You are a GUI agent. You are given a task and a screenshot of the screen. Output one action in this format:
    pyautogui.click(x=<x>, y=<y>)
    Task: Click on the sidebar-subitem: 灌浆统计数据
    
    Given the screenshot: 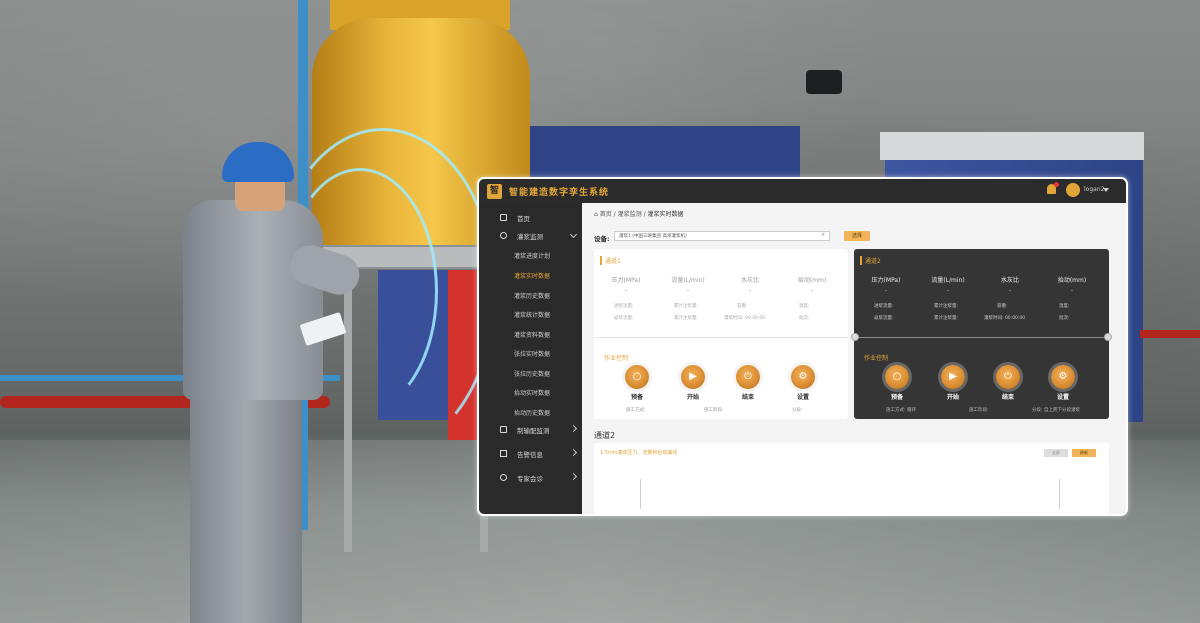 What is the action you would take?
    pyautogui.click(x=530, y=314)
    